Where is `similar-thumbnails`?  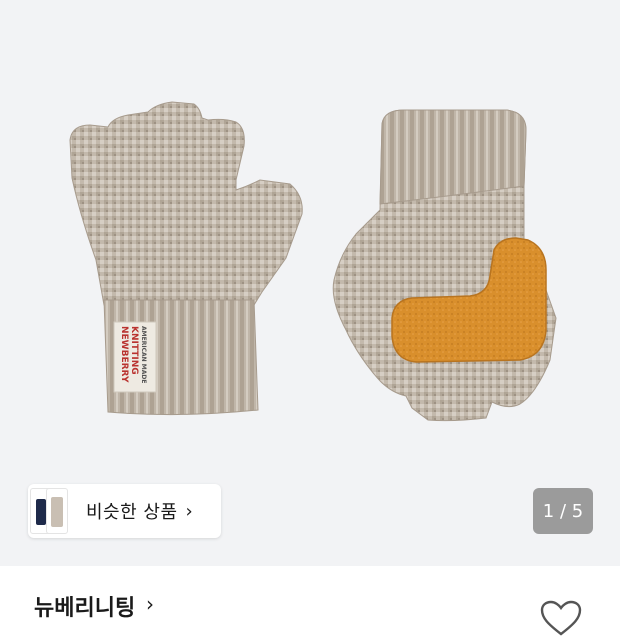 similar-thumbnails is located at coordinates (55, 511).